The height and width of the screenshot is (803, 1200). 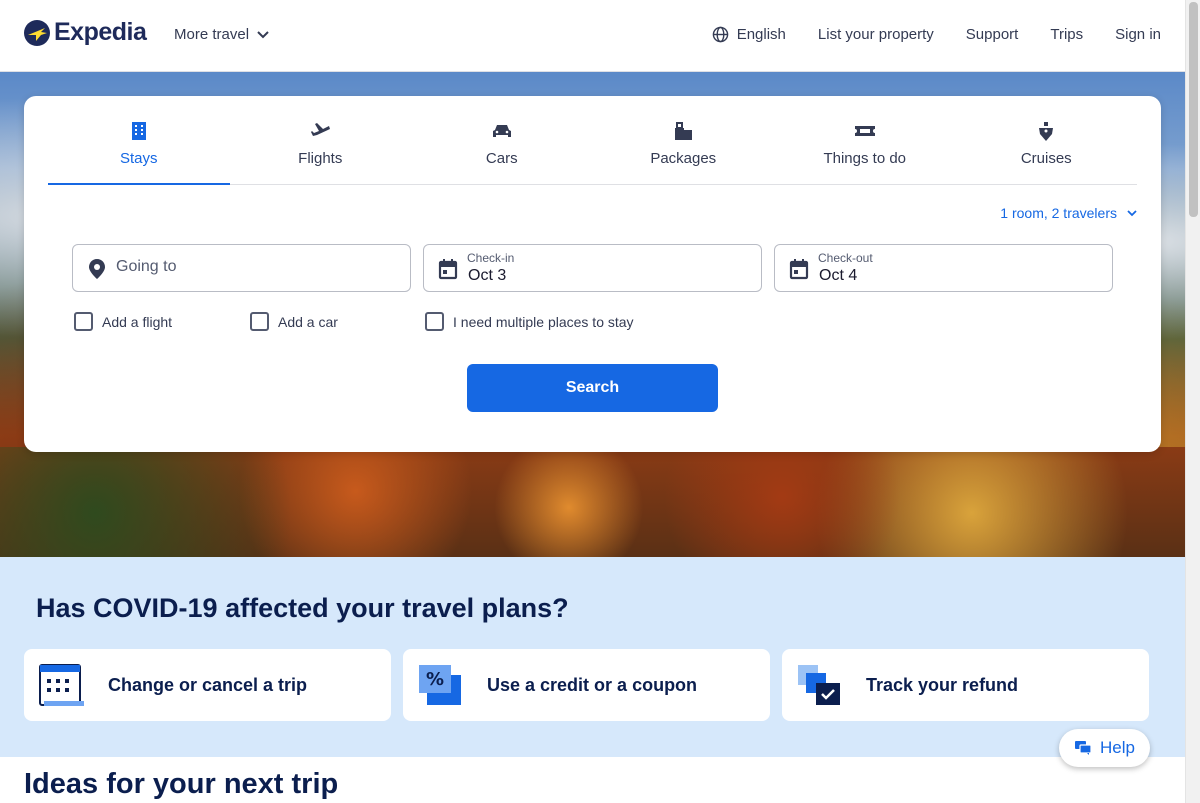 I want to click on language-label: English, so click(x=761, y=34).